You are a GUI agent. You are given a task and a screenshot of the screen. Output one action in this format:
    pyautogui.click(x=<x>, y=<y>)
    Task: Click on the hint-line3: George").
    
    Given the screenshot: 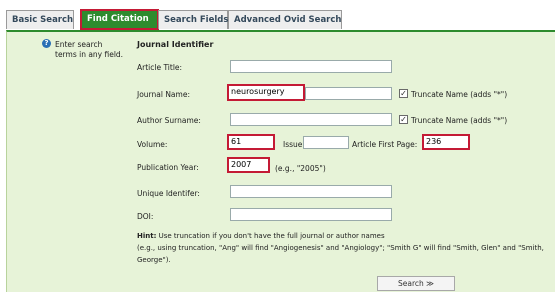 What is the action you would take?
    pyautogui.click(x=154, y=260)
    